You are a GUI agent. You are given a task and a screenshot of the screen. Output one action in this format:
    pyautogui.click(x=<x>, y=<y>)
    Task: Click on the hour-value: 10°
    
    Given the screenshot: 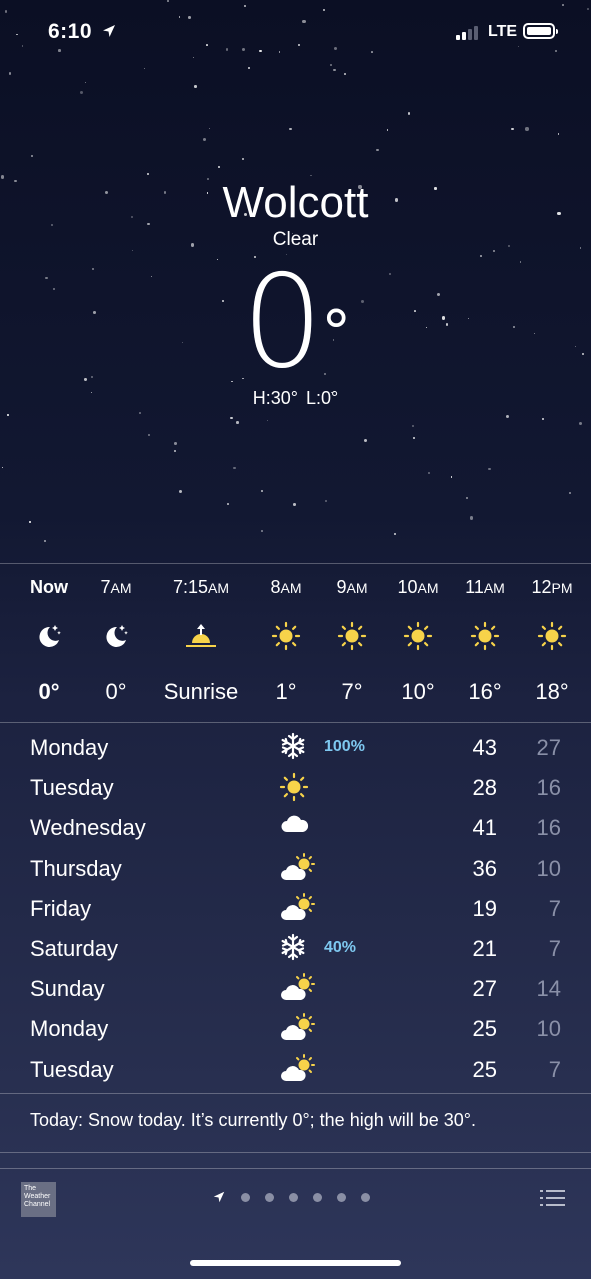 What is the action you would take?
    pyautogui.click(x=418, y=691)
    